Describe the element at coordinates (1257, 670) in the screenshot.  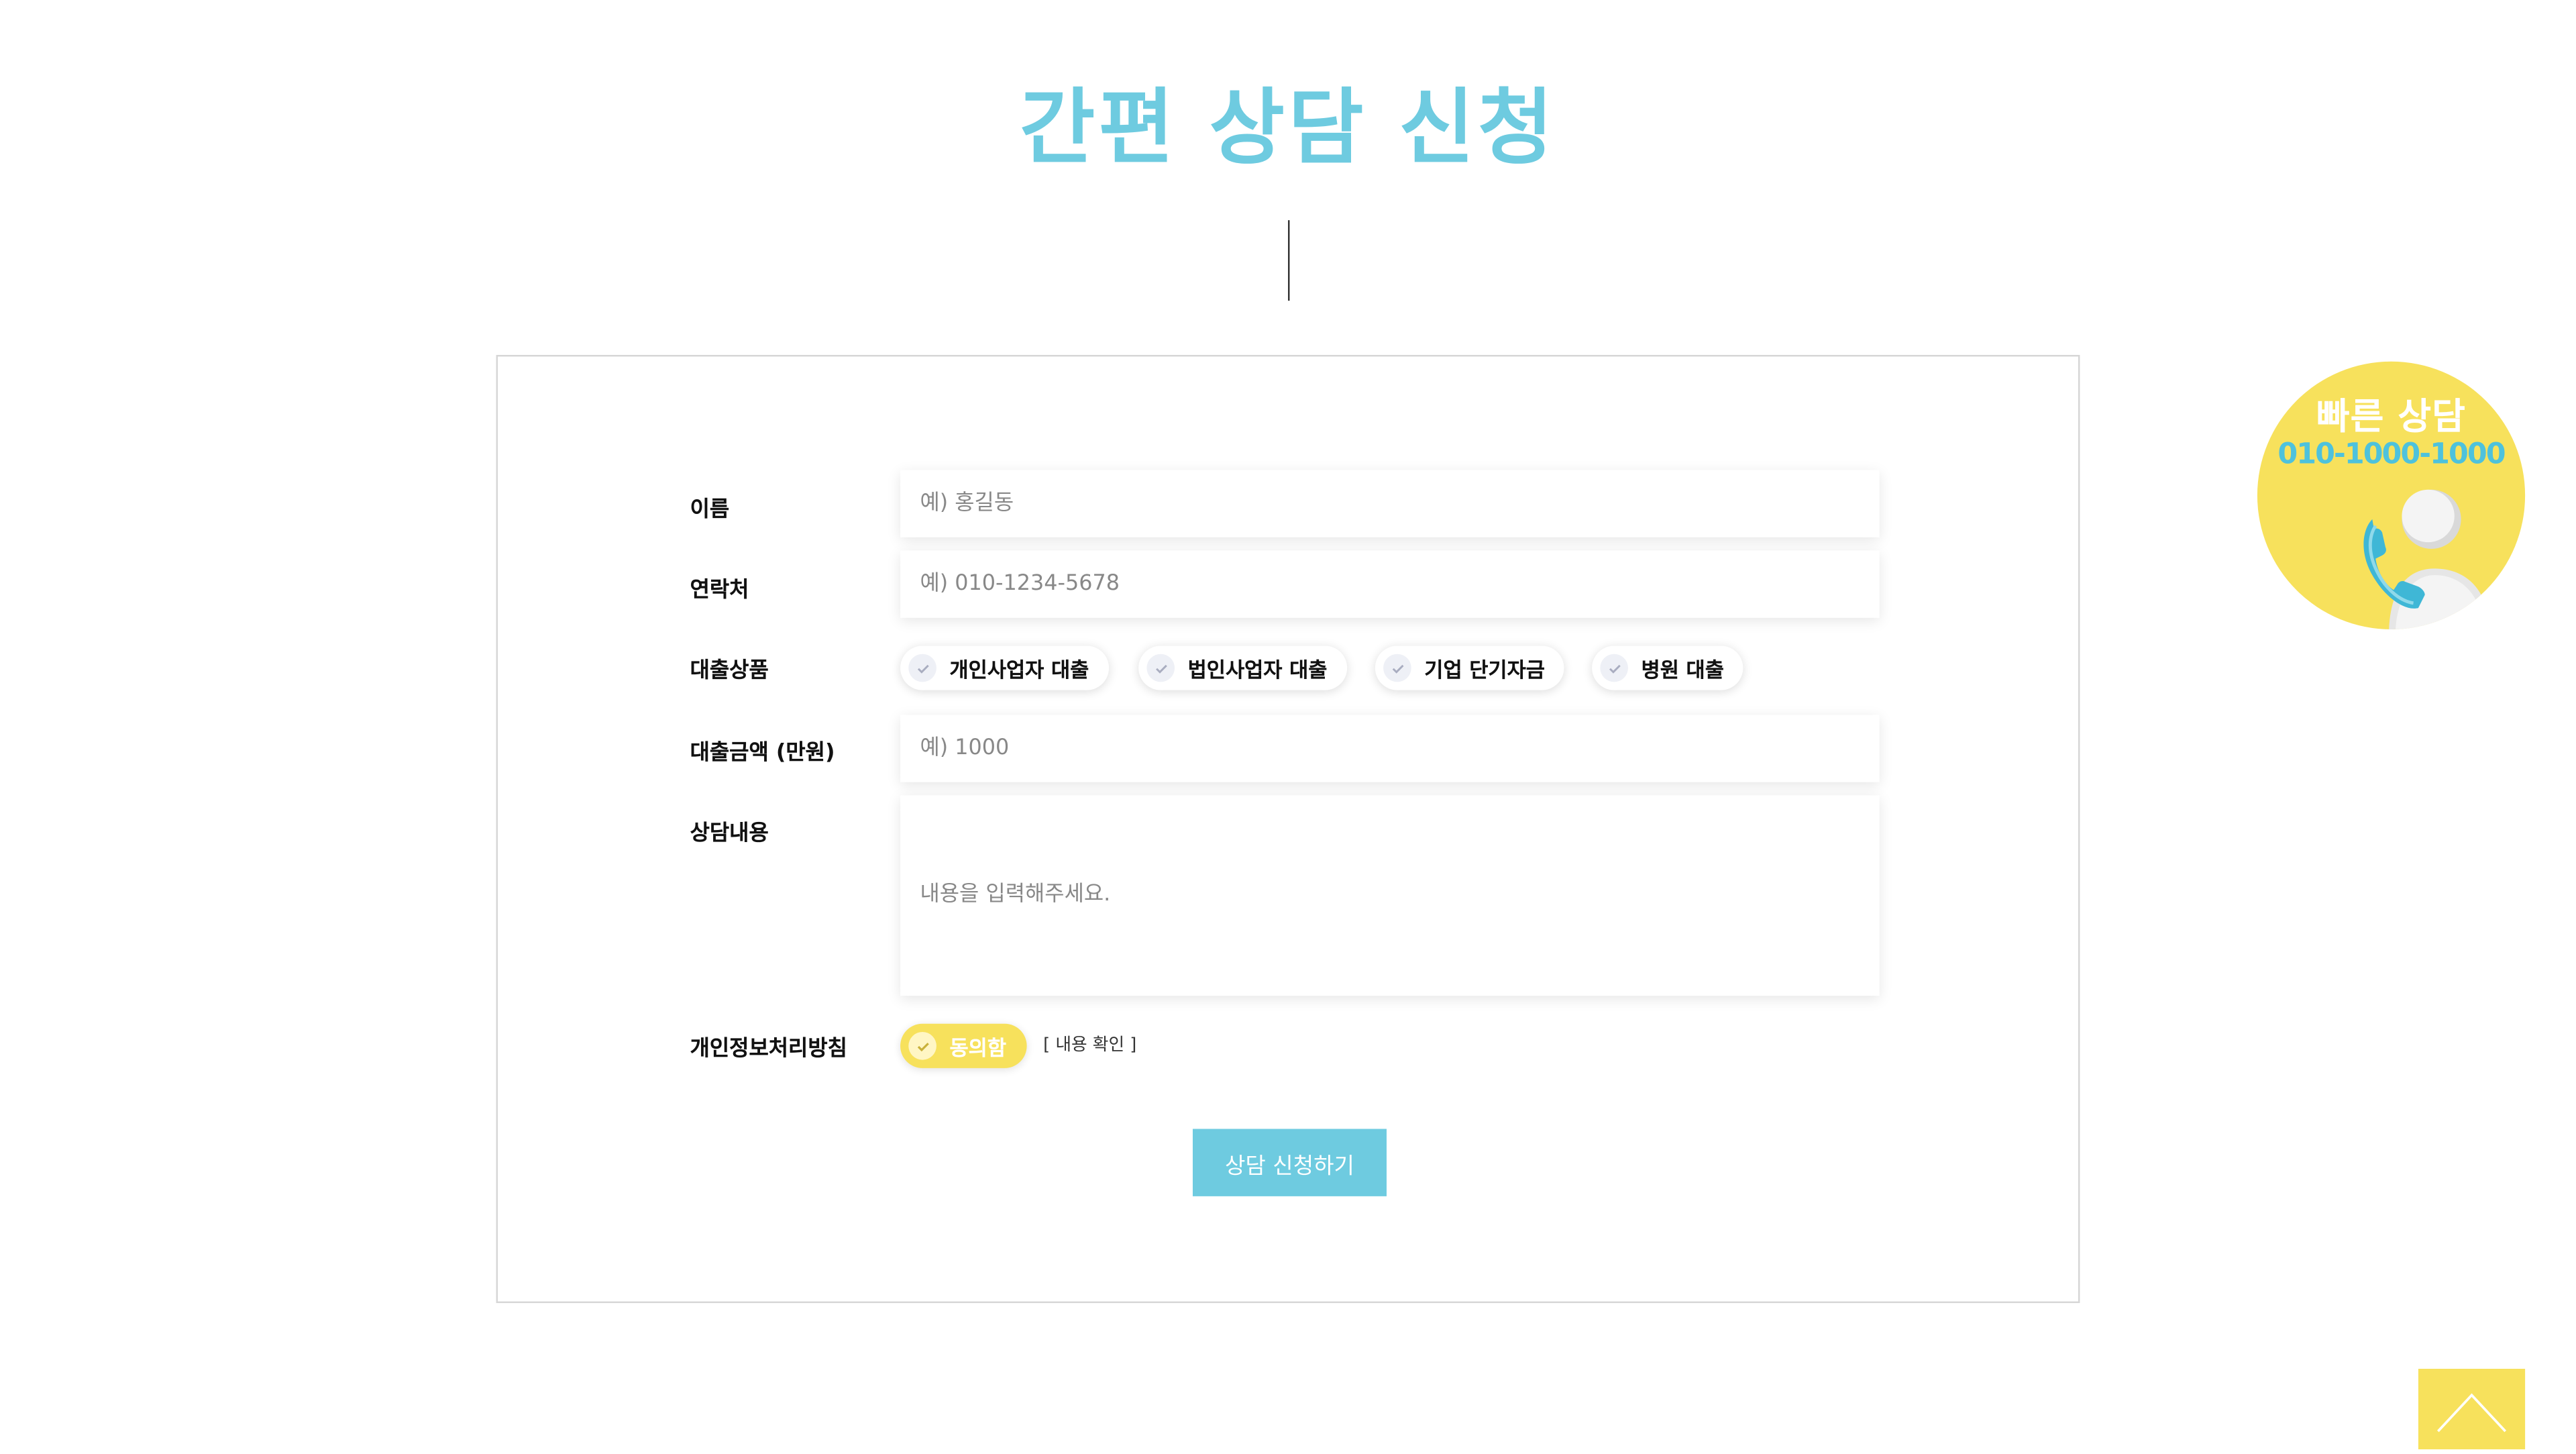
I see `product-option-label: 법인사업자 대출` at that location.